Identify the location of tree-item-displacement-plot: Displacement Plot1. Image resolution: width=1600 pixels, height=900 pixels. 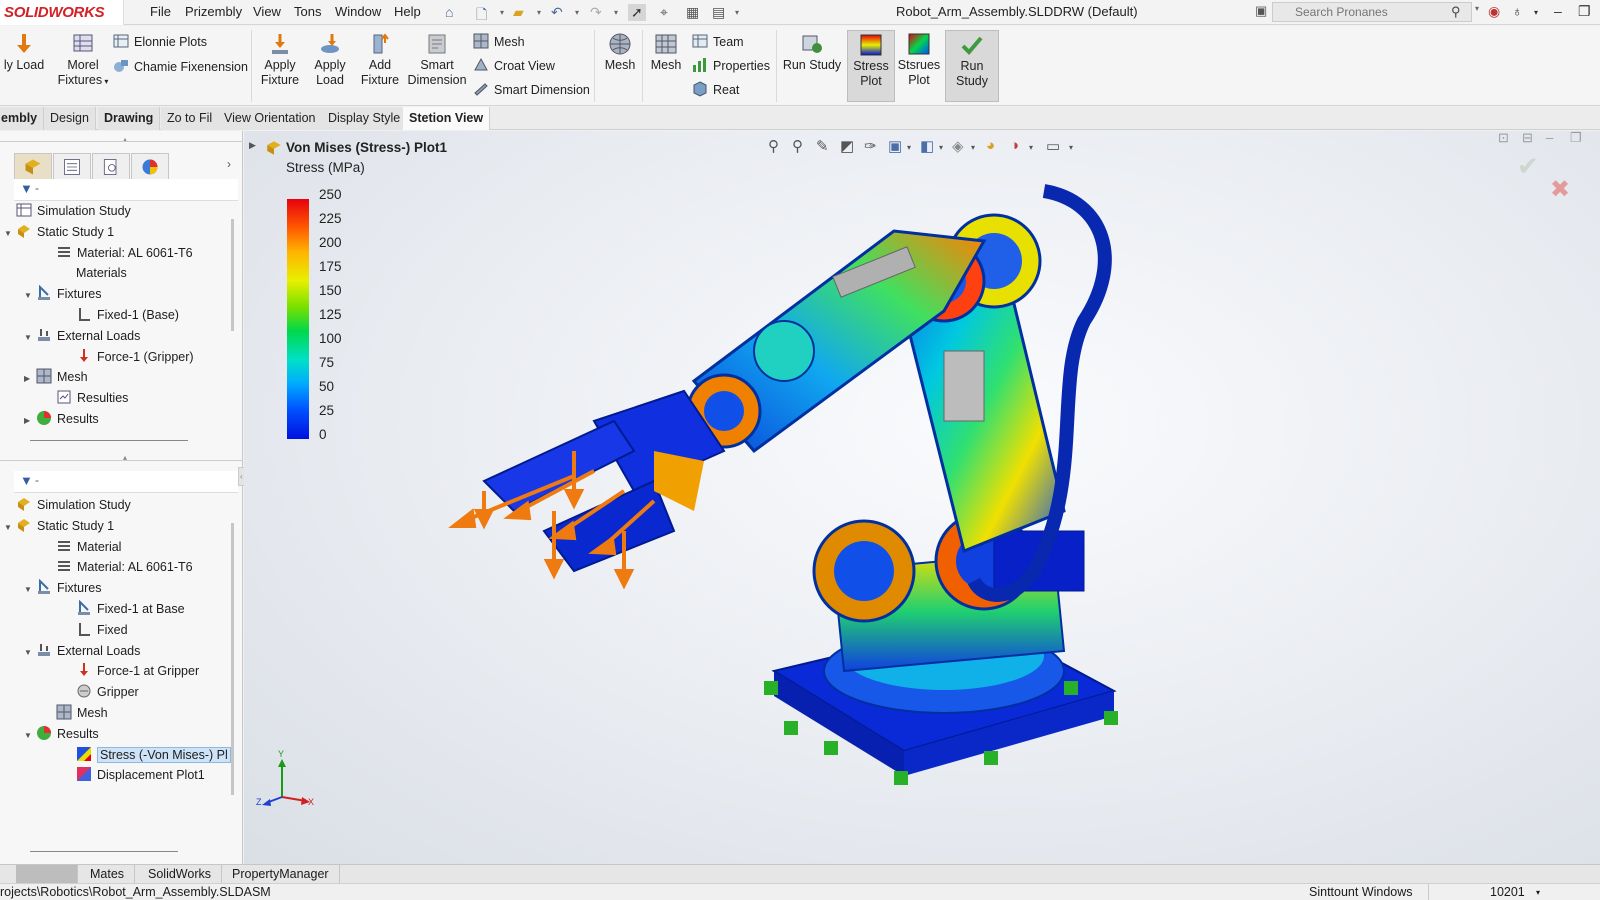
(140, 775).